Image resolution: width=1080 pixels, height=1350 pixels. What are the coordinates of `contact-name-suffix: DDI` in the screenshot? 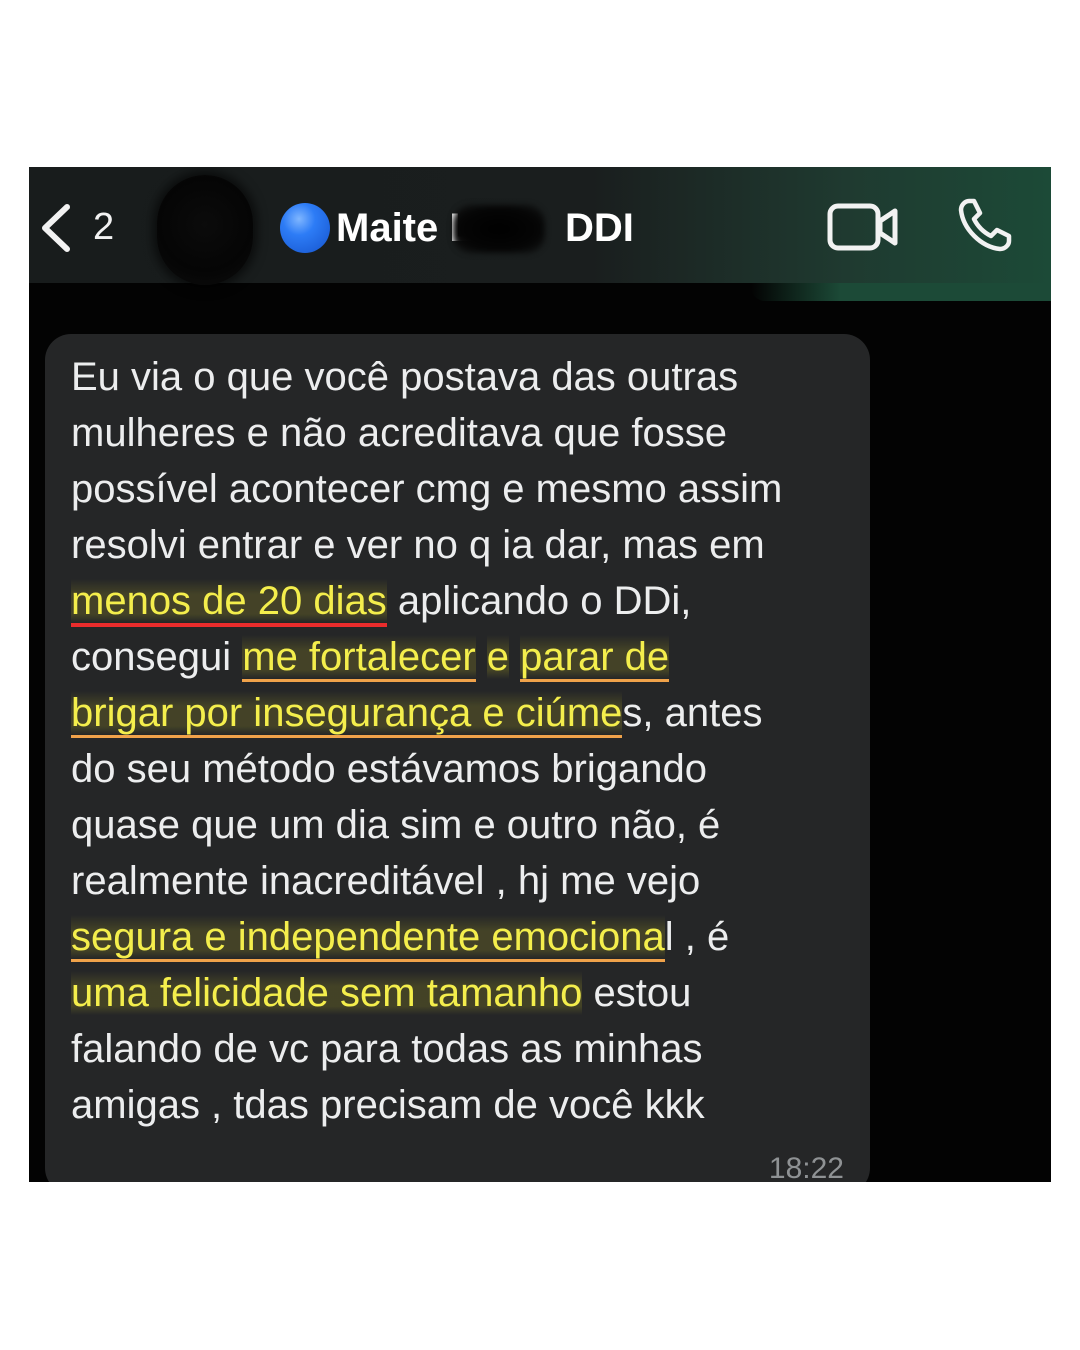 It's located at (599, 228).